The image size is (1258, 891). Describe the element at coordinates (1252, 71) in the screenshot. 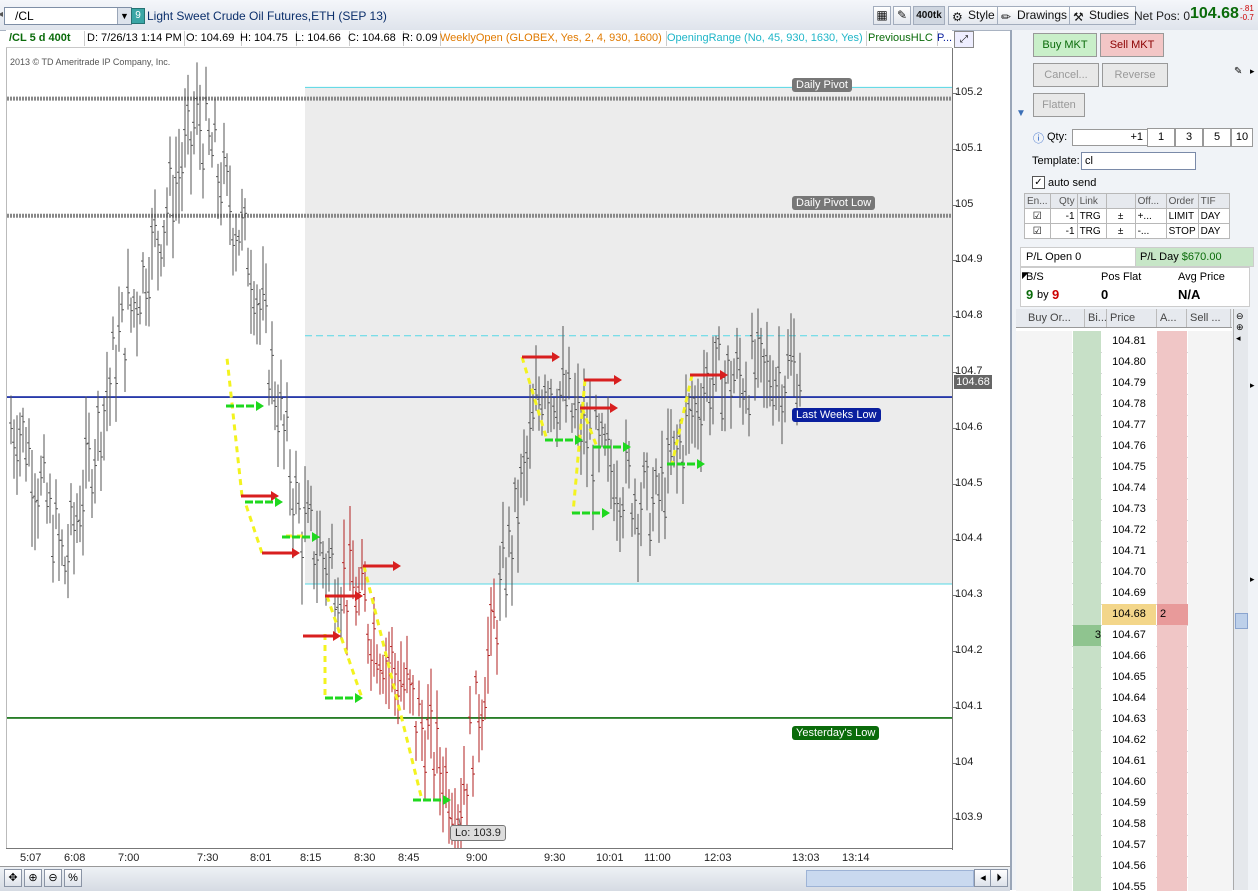

I see `panel-edge-arrow-icon: ▸` at that location.